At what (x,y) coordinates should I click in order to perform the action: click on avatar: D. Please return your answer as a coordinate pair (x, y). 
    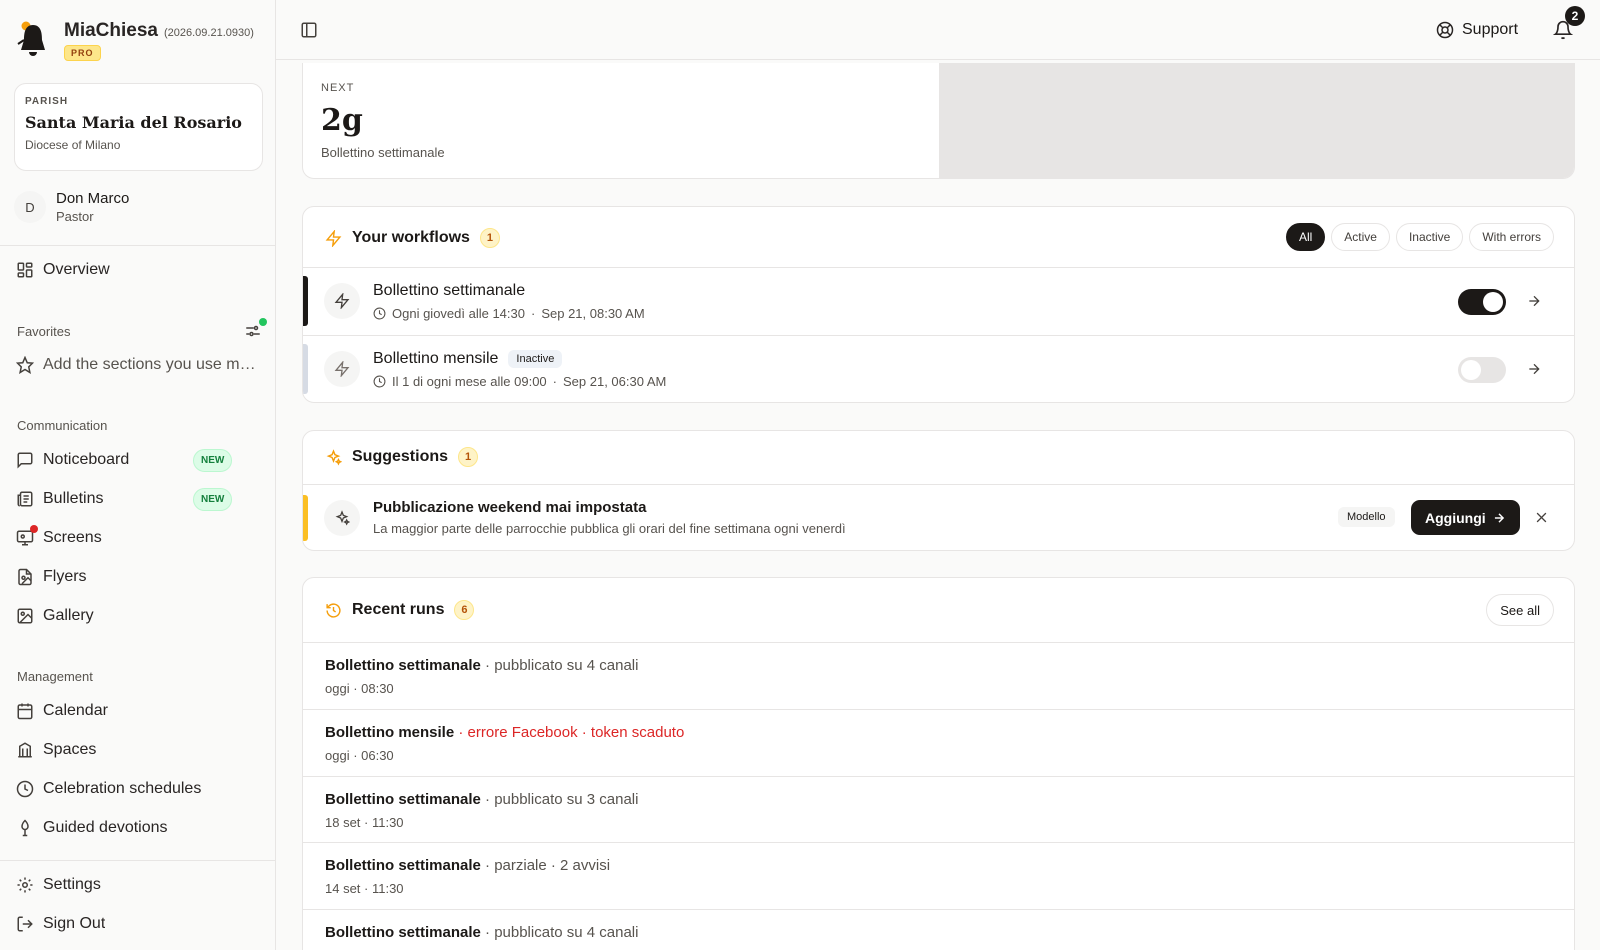
    Looking at the image, I should click on (30, 207).